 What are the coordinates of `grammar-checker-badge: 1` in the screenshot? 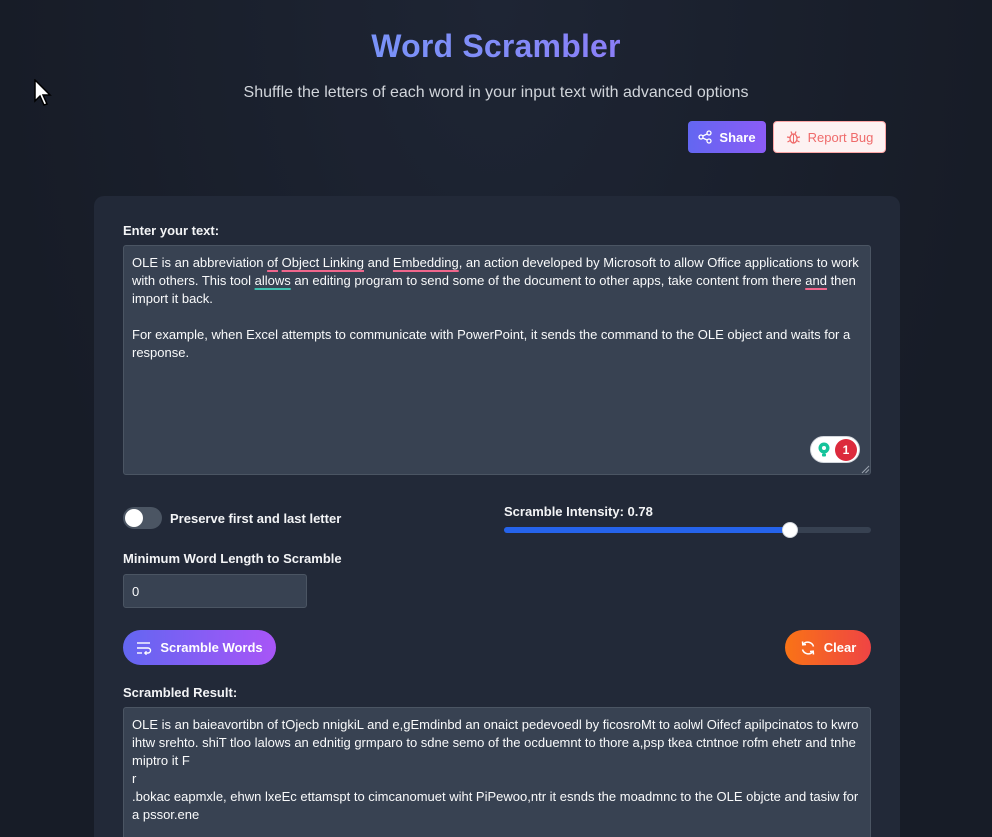 It's located at (835, 449).